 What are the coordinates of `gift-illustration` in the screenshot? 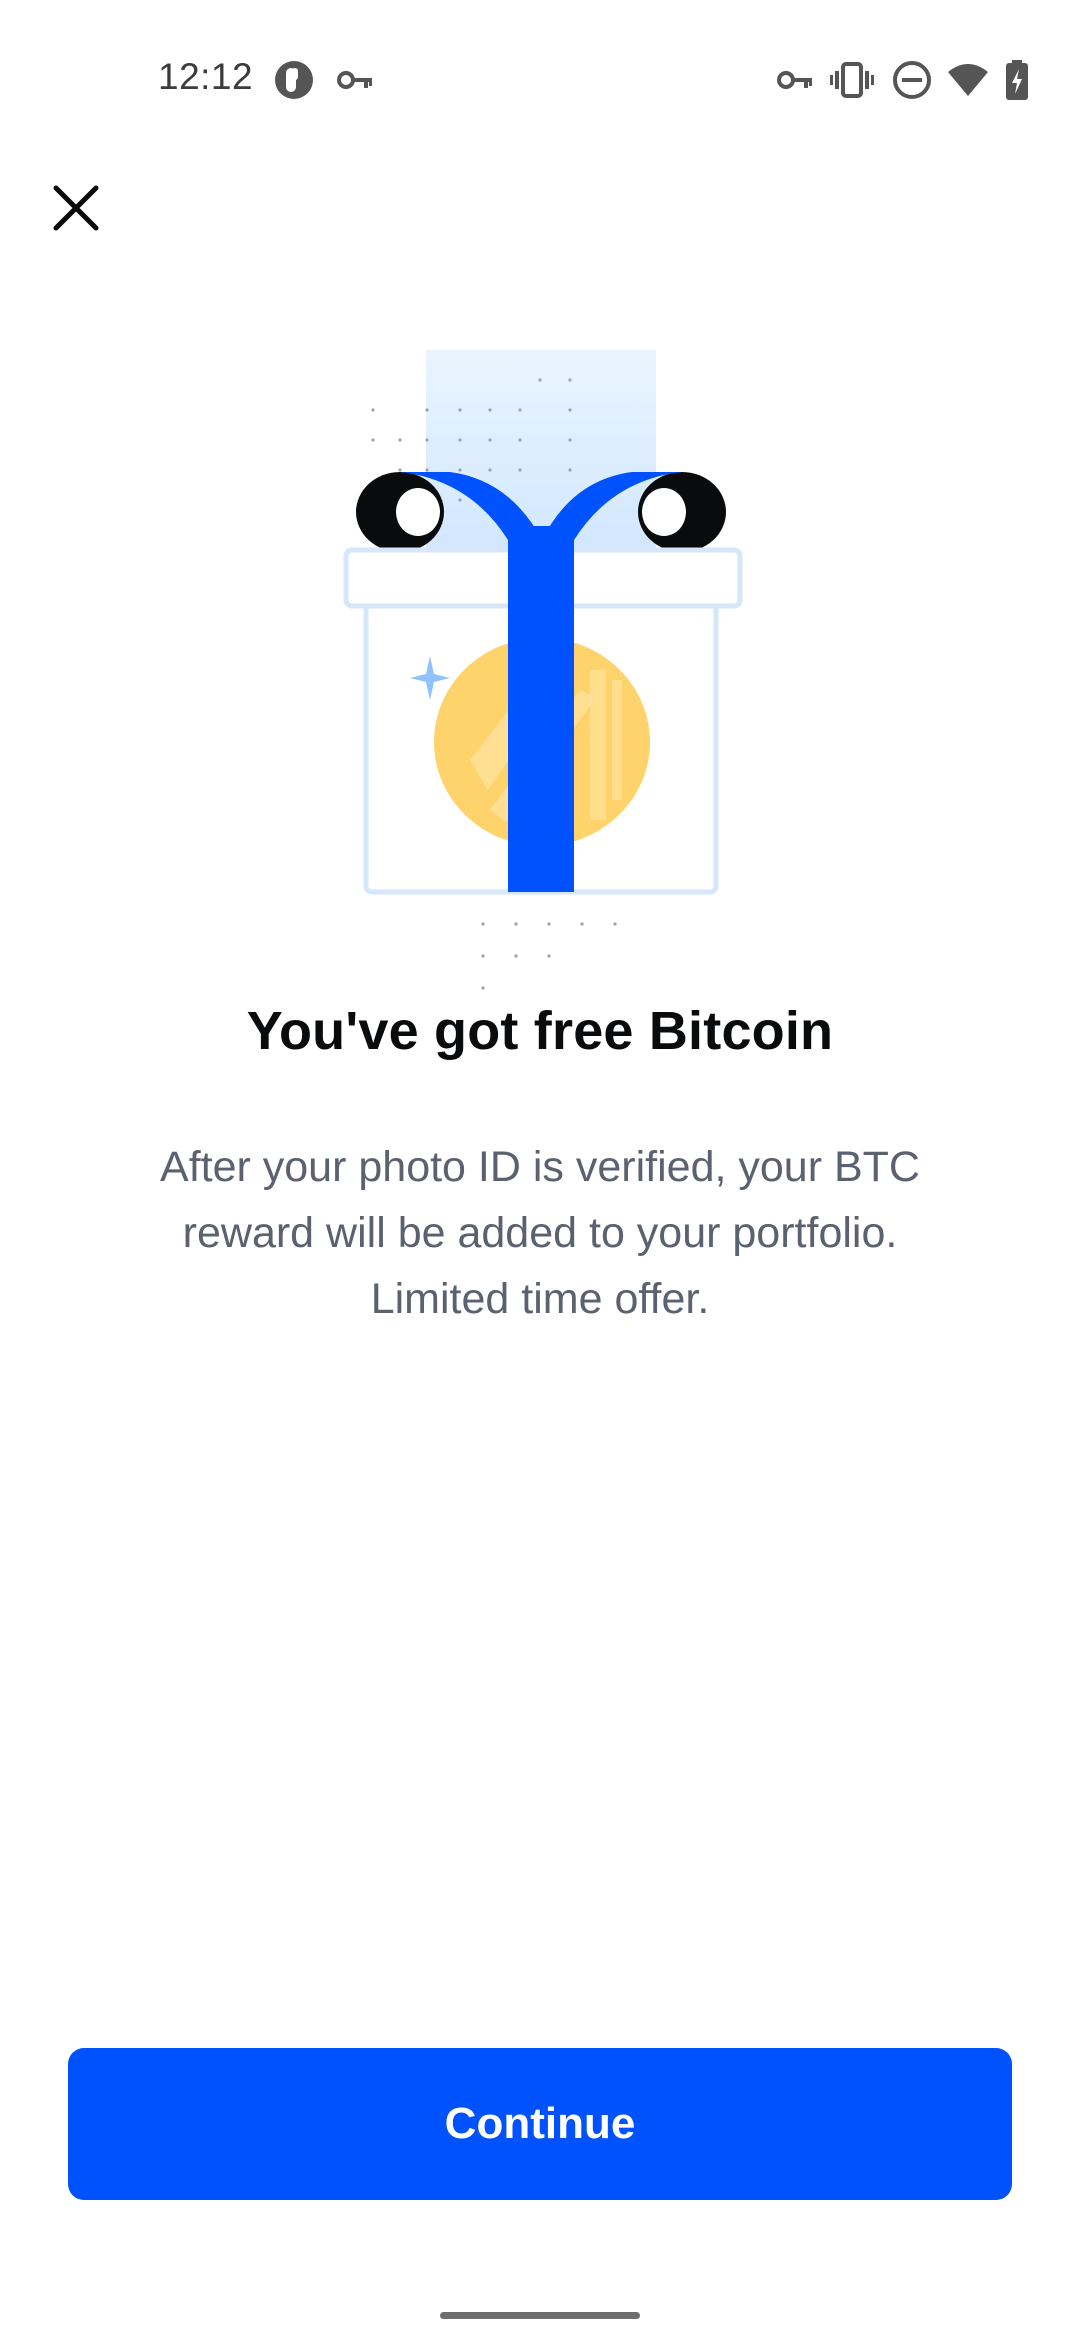 It's located at (543, 670).